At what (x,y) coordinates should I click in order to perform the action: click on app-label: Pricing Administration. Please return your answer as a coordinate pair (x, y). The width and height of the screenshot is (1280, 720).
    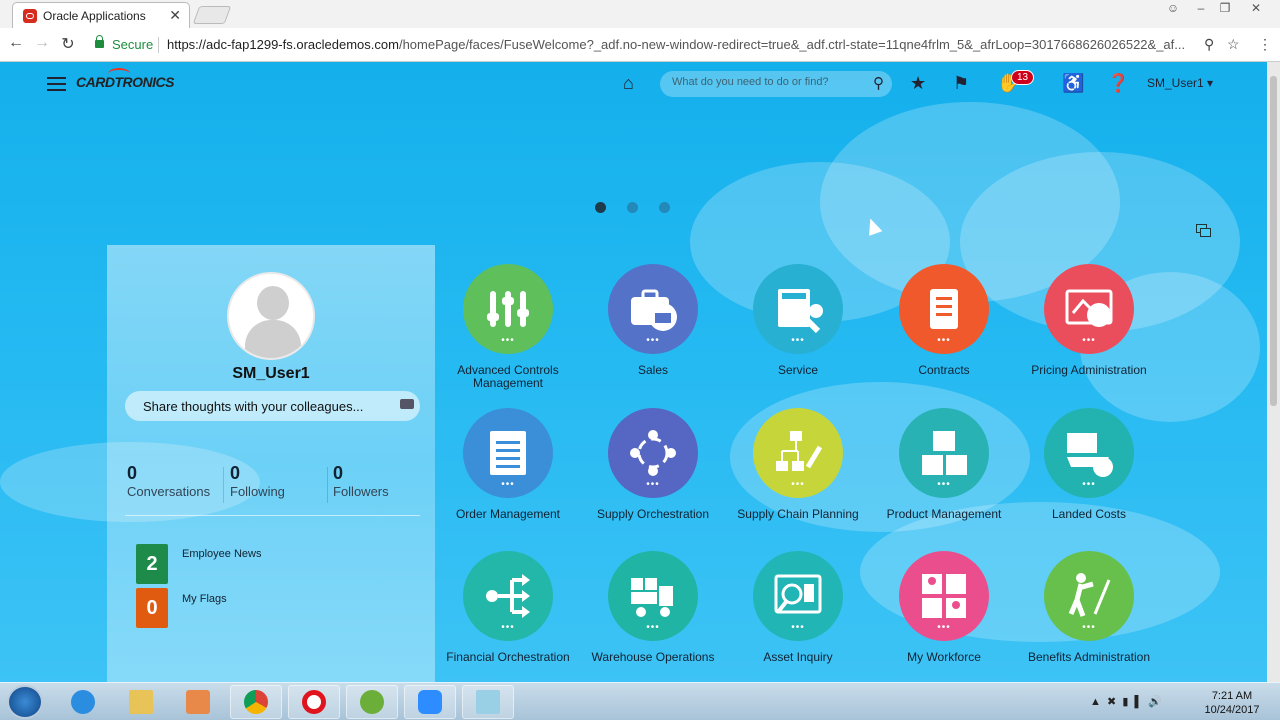
    Looking at the image, I should click on (1089, 370).